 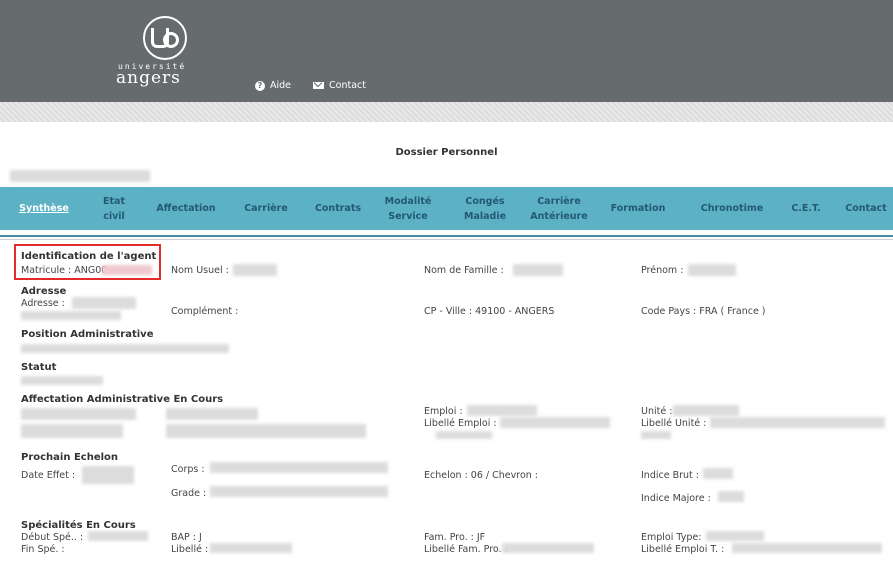 I want to click on redacted-emploi-type, so click(x=735, y=536).